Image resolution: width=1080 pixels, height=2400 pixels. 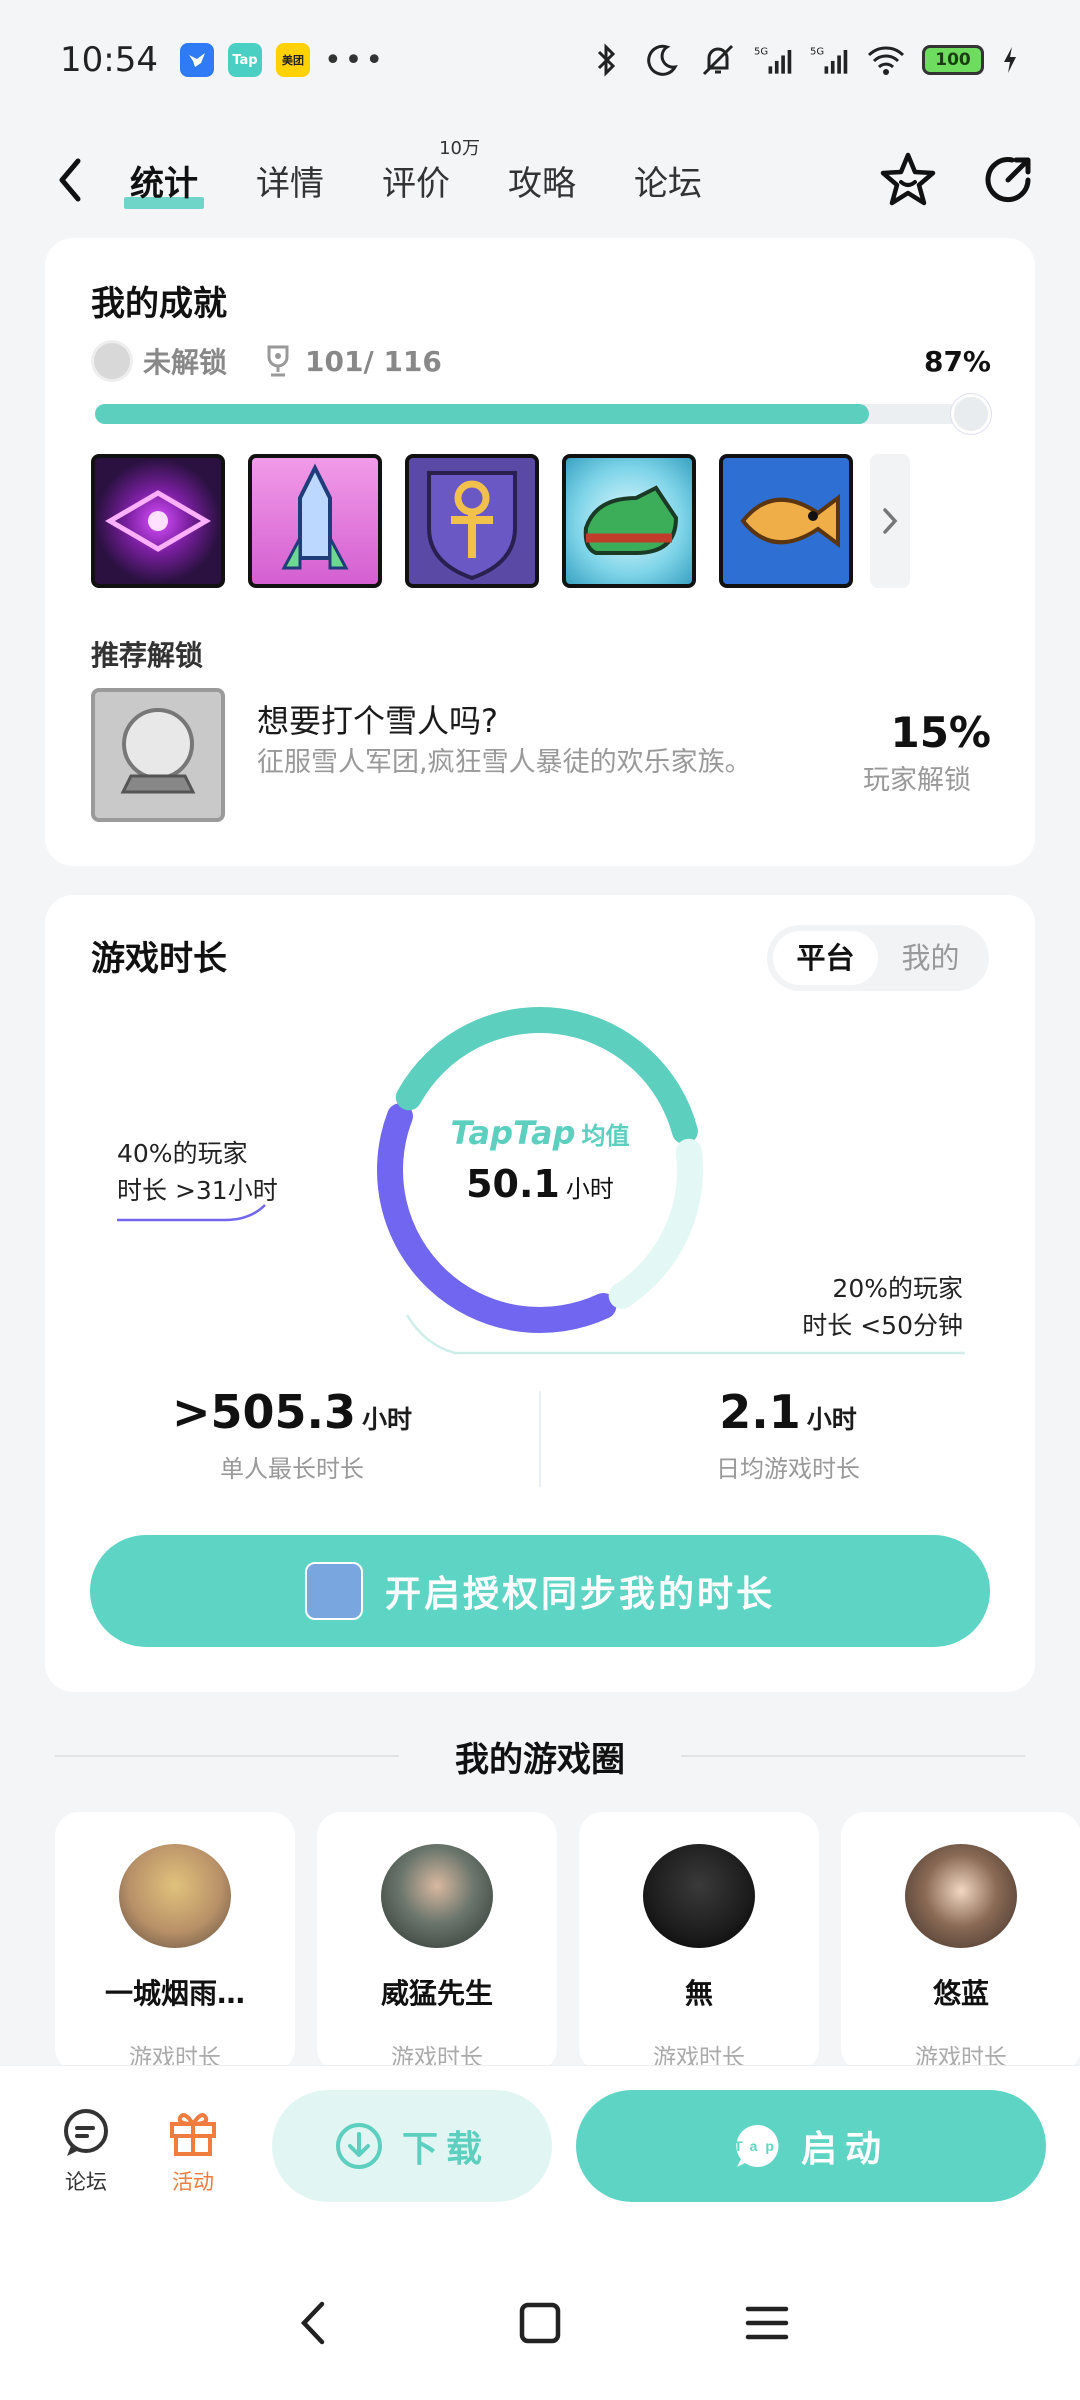 I want to click on forum-button: 论坛, so click(x=86, y=2151).